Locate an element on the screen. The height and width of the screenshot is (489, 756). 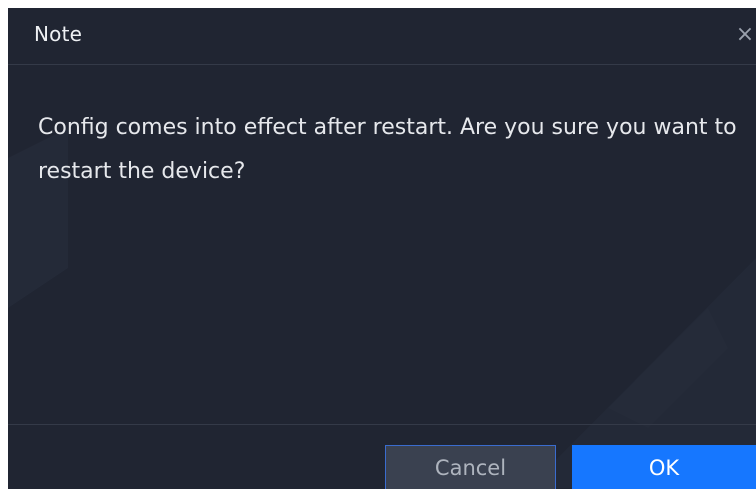
dialog-header: Note × is located at coordinates (382, 36).